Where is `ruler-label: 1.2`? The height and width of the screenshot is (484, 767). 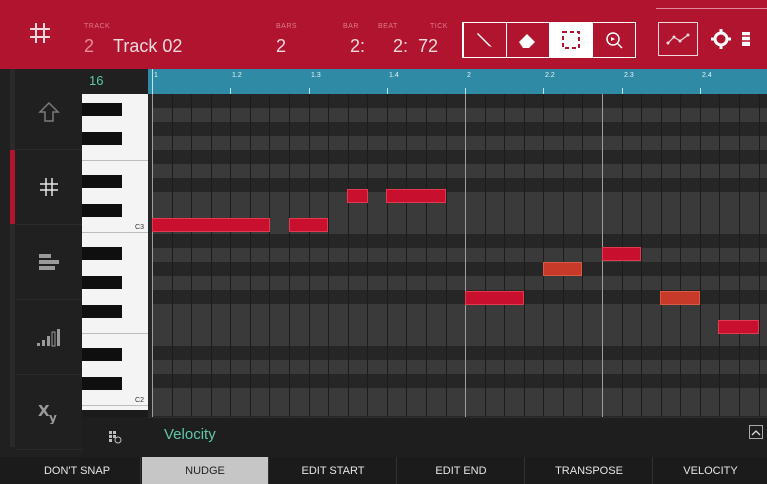
ruler-label: 1.2 is located at coordinates (237, 75).